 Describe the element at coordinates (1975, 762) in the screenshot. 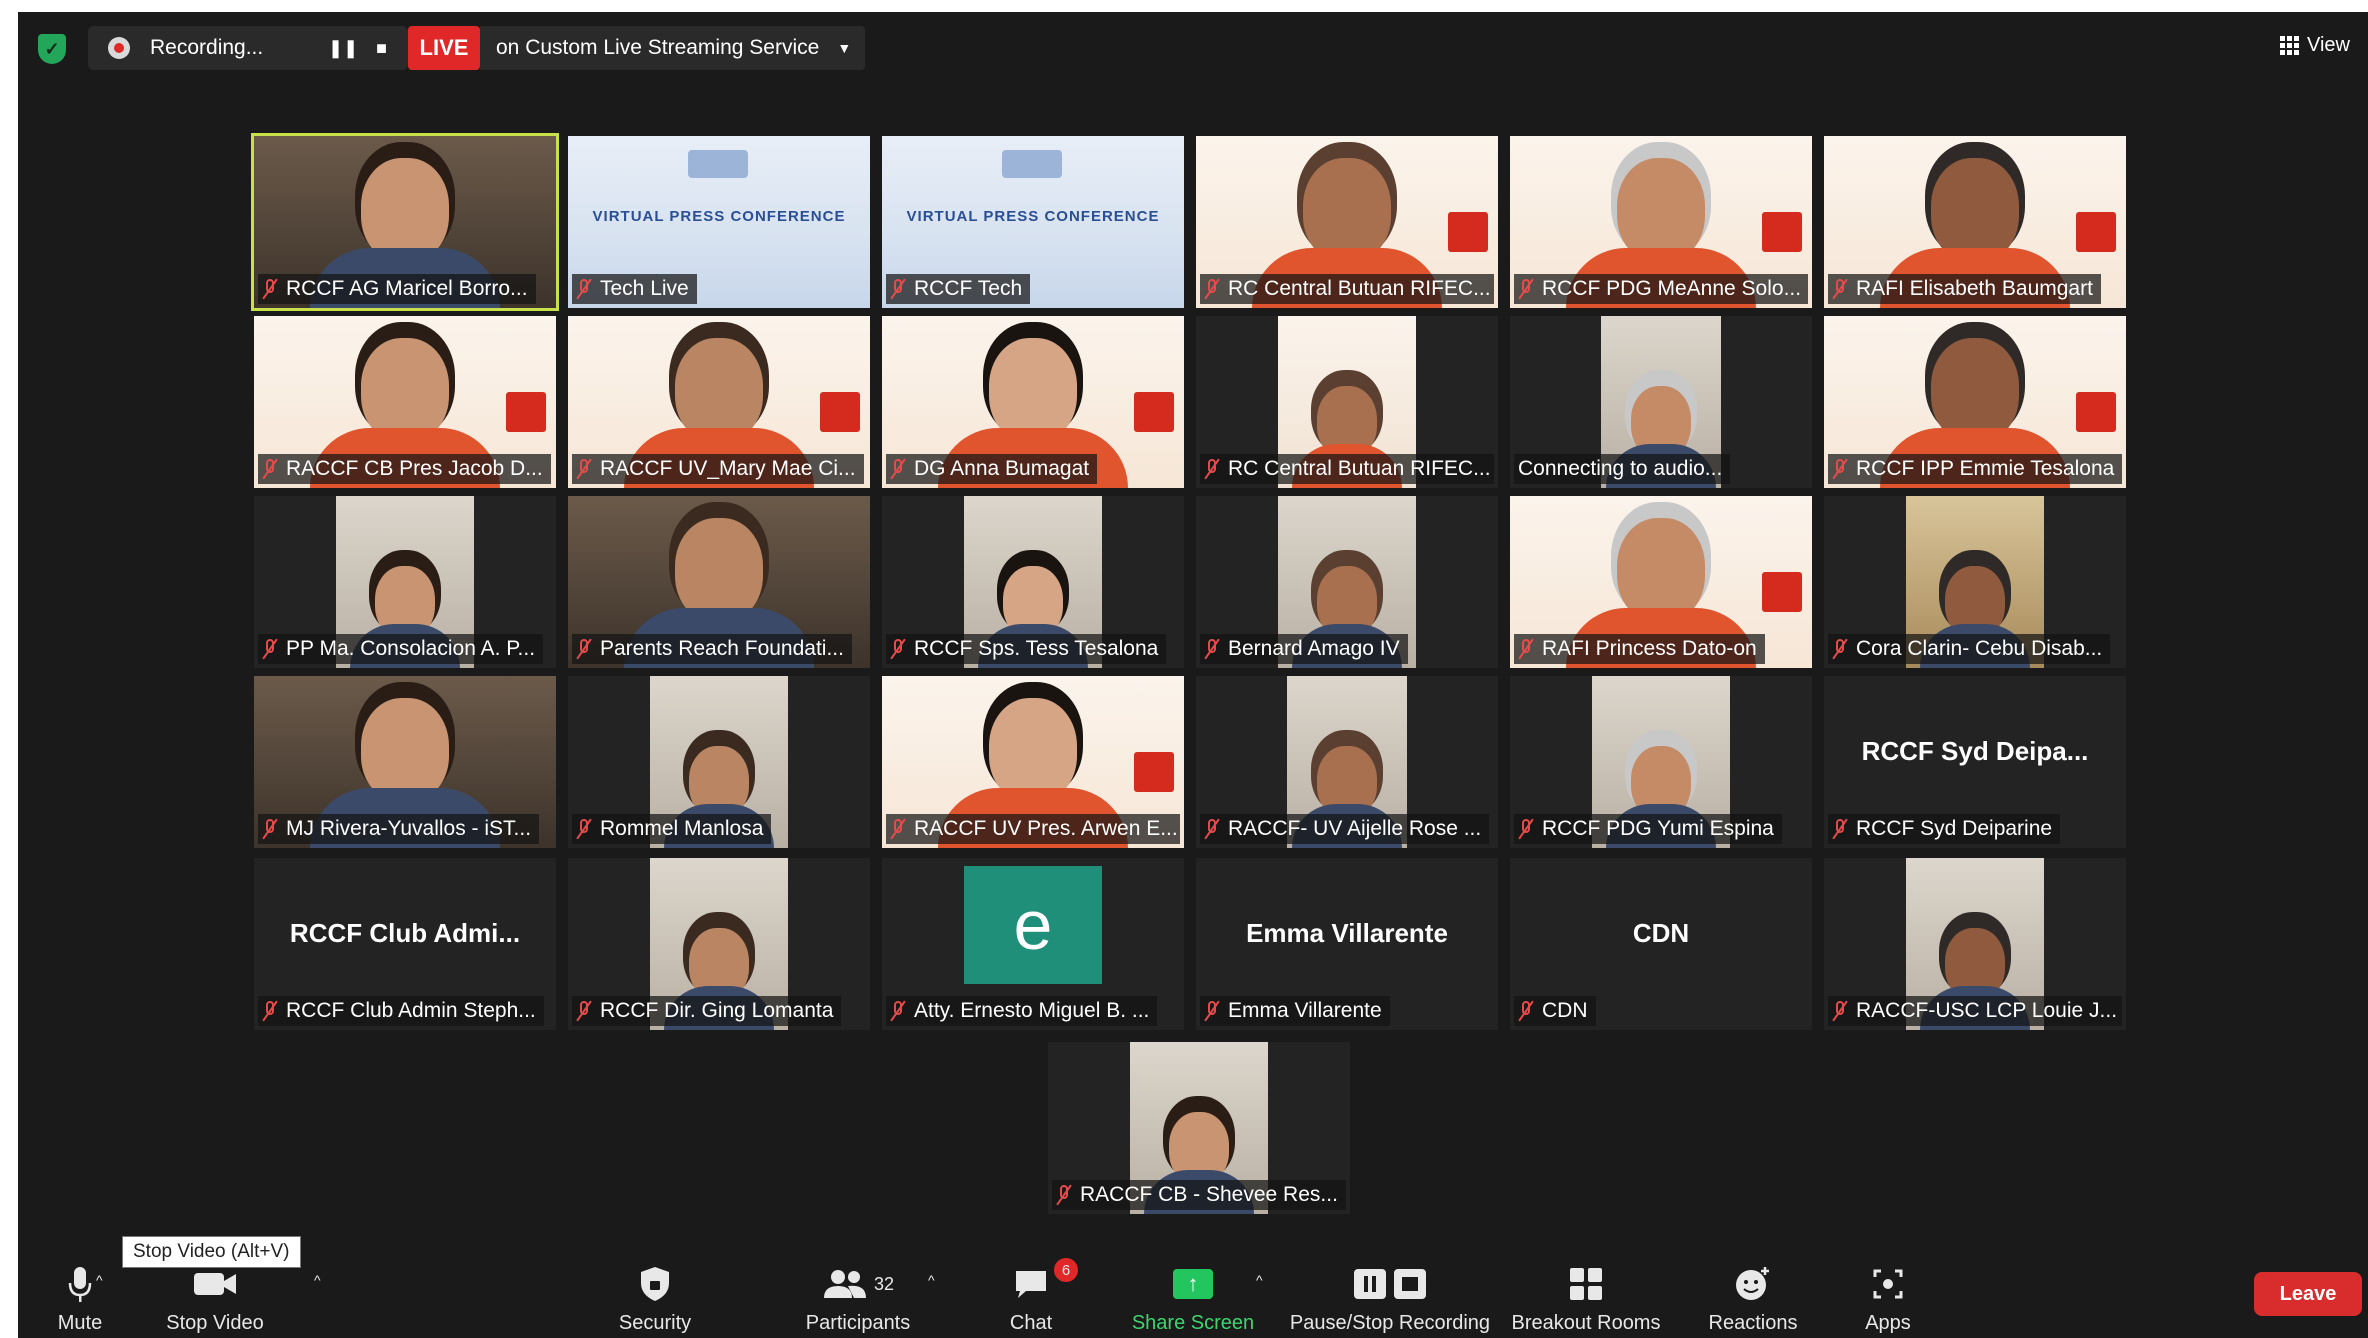

I see `participant-tile: RCCF Syd Deipa... RCCF Syd Deiparine` at that location.